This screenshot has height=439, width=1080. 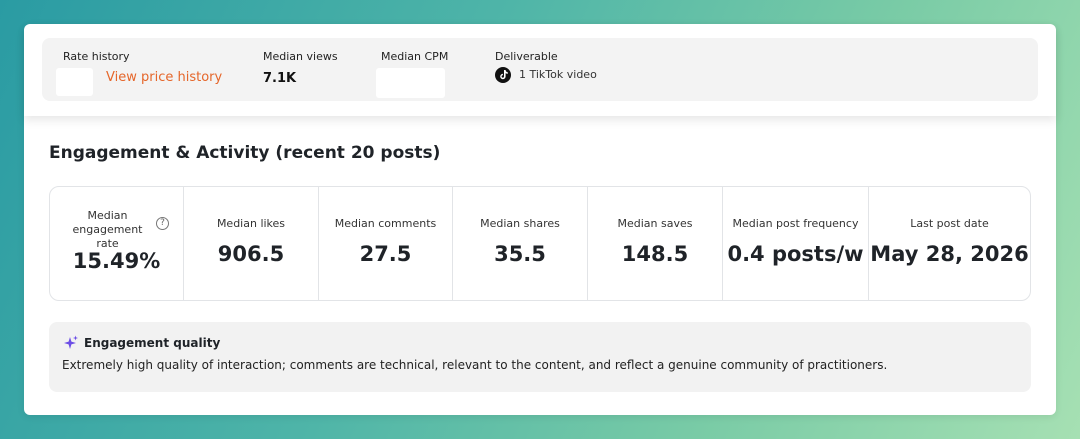 I want to click on stat-median-saves: Median saves 148.5, so click(x=655, y=243).